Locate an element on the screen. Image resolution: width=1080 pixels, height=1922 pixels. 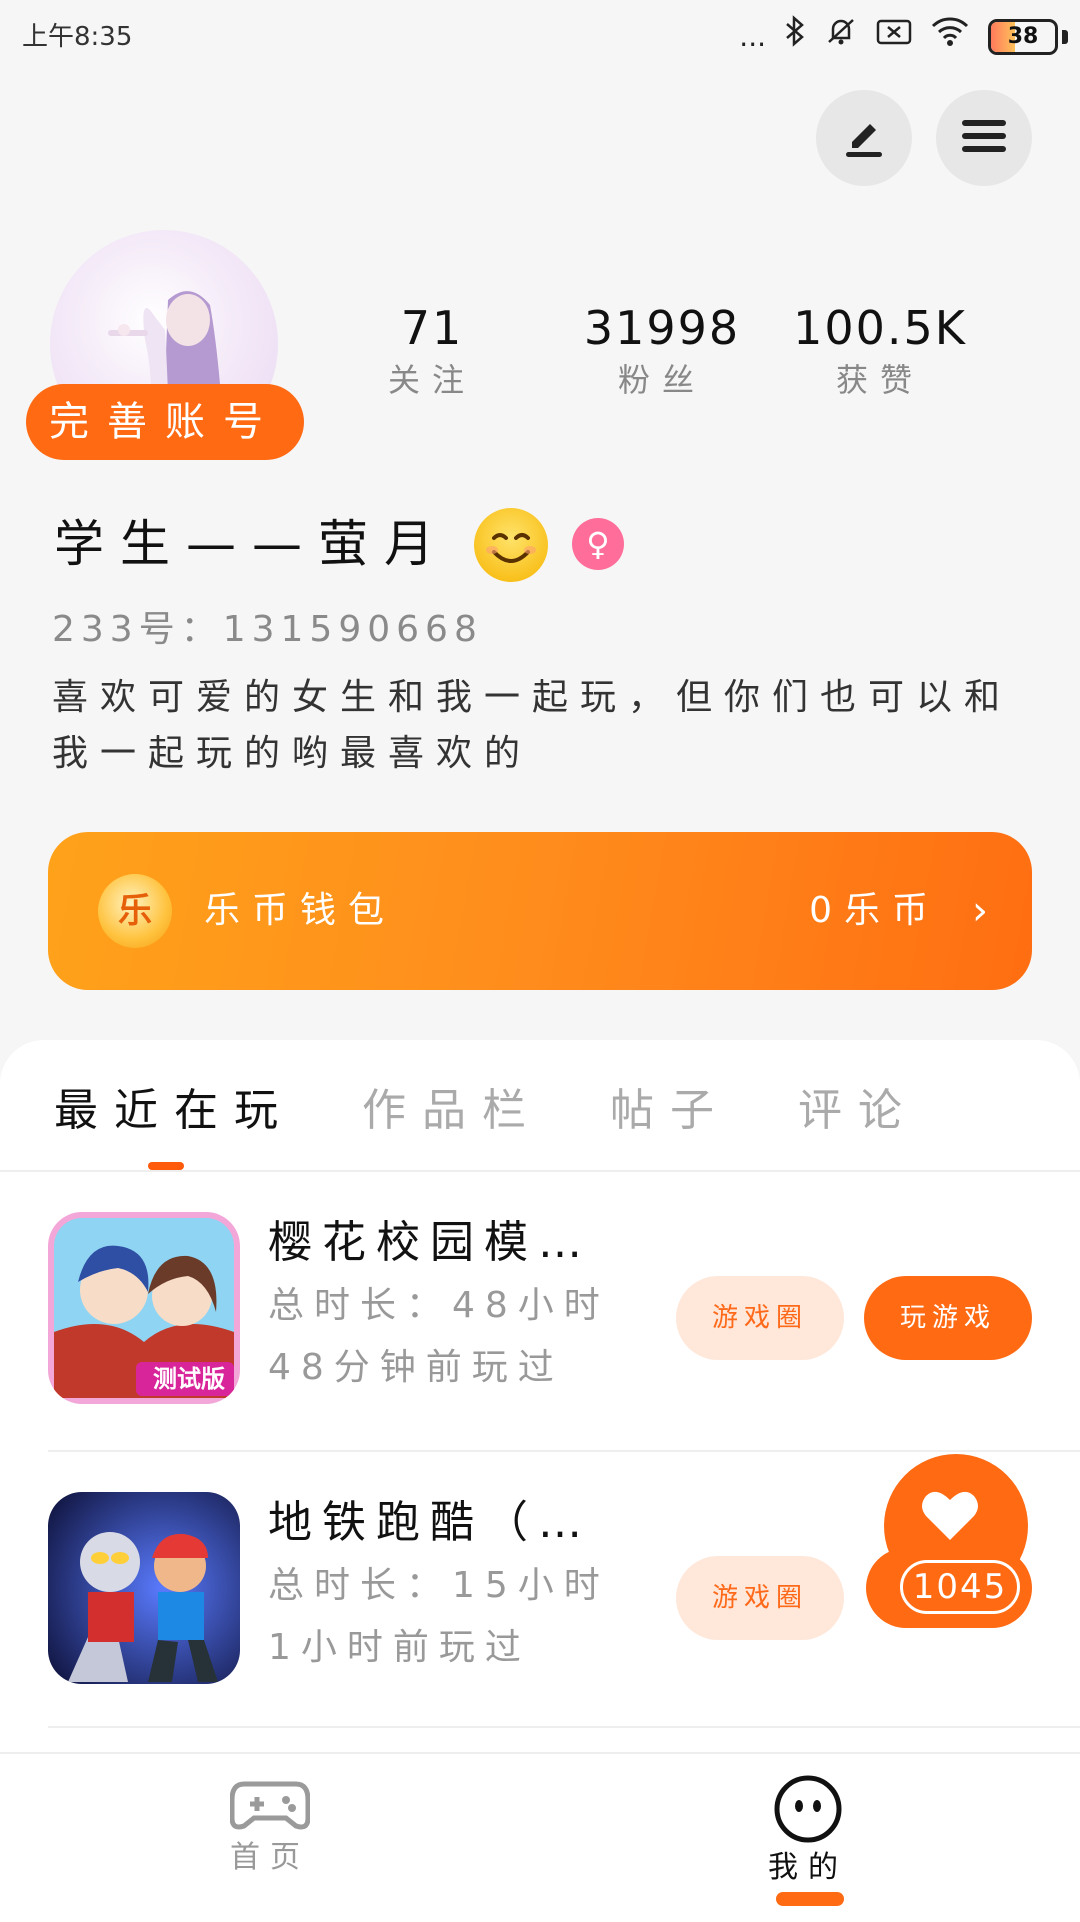
stat-likes-value: 100.5K is located at coordinates (880, 328).